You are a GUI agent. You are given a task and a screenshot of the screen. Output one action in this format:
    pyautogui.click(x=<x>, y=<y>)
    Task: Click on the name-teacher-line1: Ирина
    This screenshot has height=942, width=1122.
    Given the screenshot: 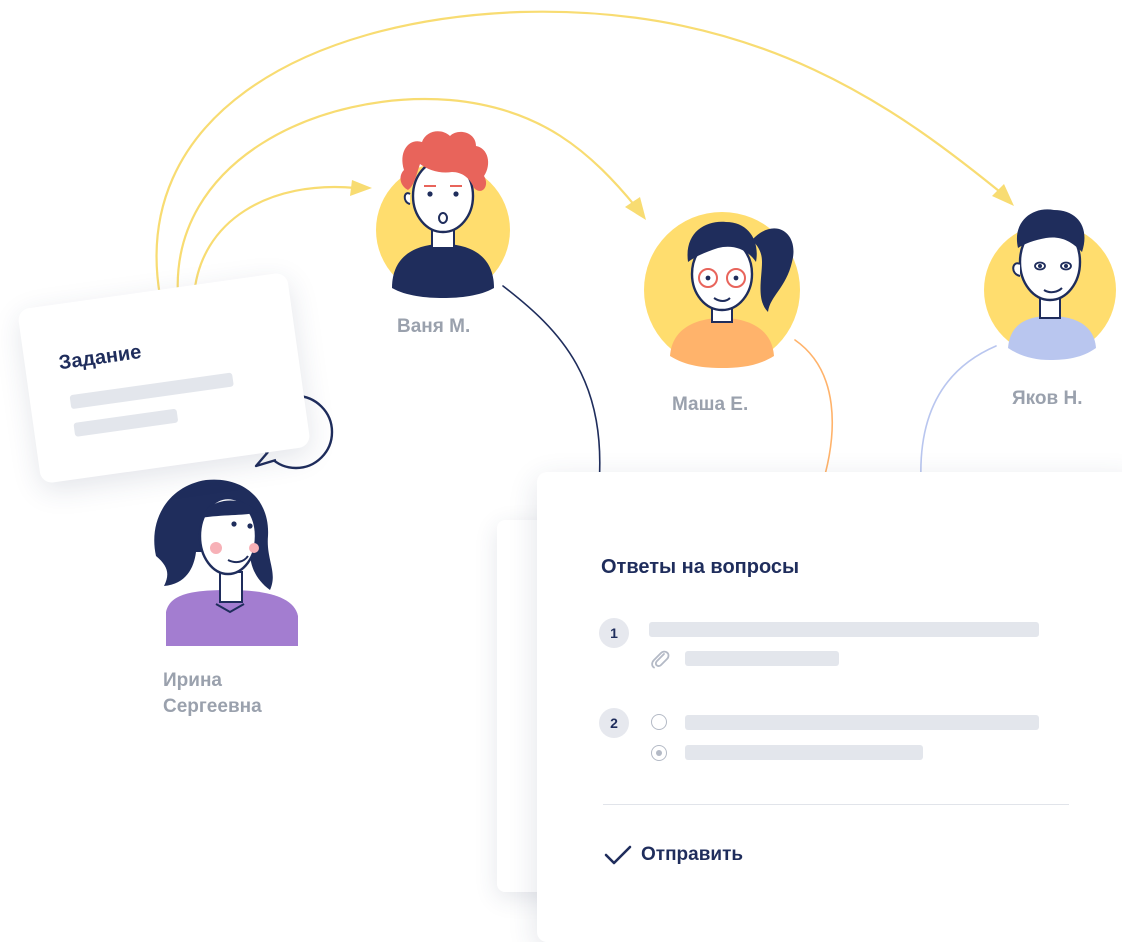 What is the action you would take?
    pyautogui.click(x=192, y=680)
    